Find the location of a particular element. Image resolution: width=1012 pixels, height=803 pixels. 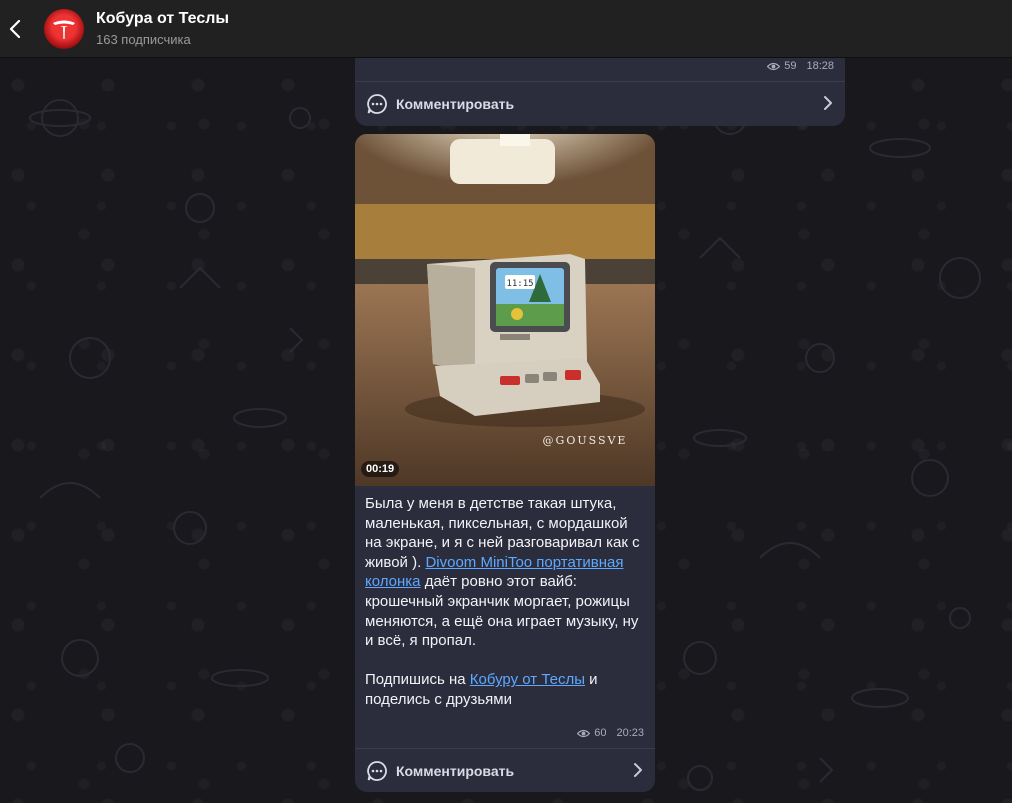

view-count: 59 is located at coordinates (790, 66).